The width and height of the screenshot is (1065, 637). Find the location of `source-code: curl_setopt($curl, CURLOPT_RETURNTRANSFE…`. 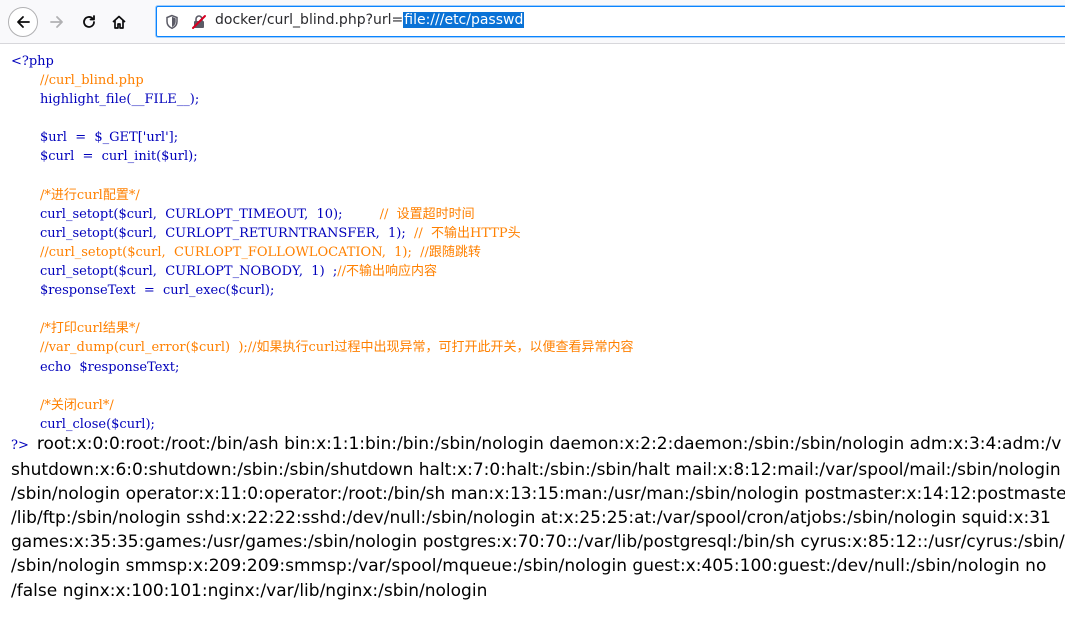

source-code: curl_setopt($curl, CURLOPT_RETURNTRANSFE… is located at coordinates (222, 233).